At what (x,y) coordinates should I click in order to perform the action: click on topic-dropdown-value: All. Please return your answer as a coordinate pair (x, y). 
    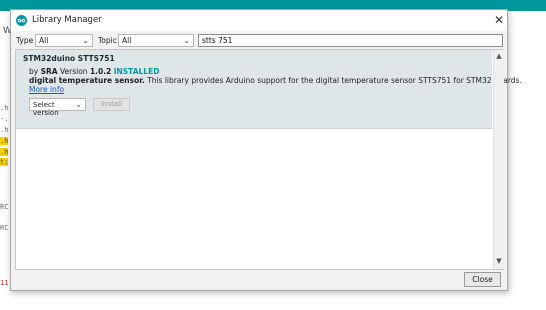
    Looking at the image, I should click on (127, 40).